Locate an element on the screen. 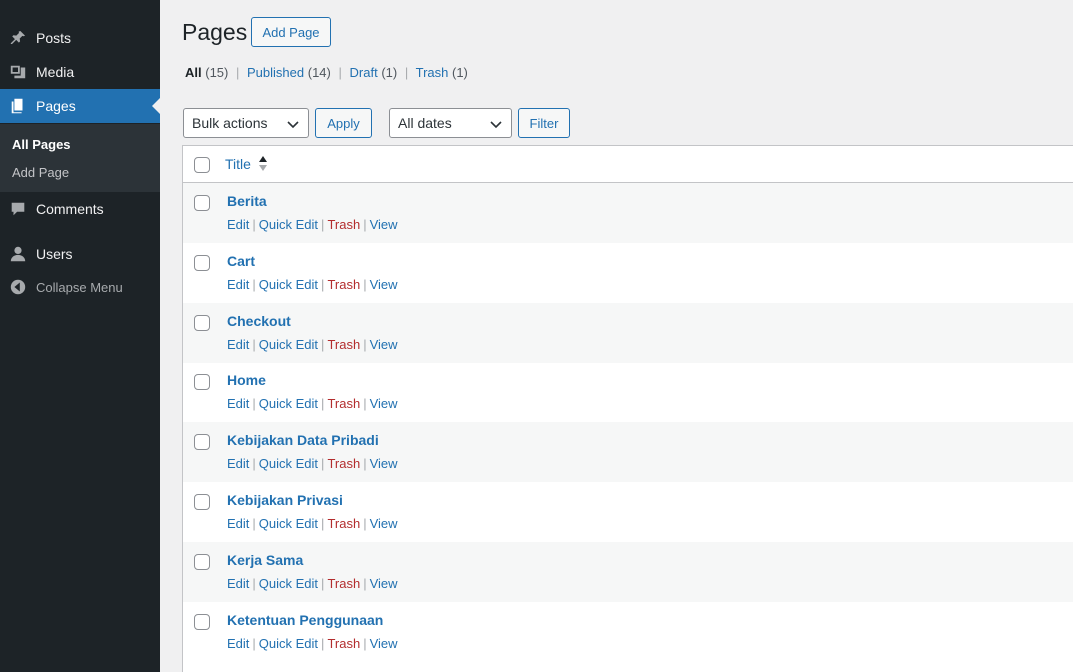 The width and height of the screenshot is (1073, 672). page-title-link: Cart is located at coordinates (241, 261).